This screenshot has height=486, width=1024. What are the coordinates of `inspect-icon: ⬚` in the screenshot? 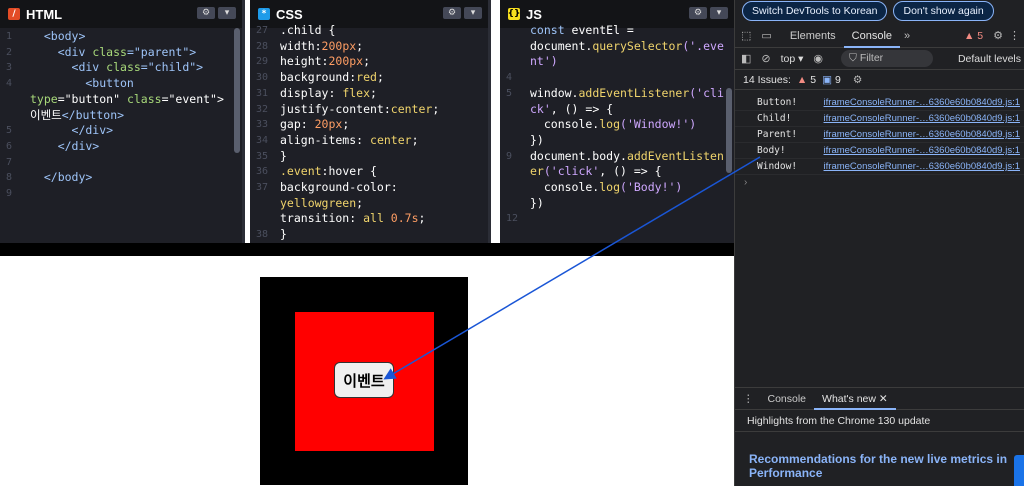 It's located at (746, 35).